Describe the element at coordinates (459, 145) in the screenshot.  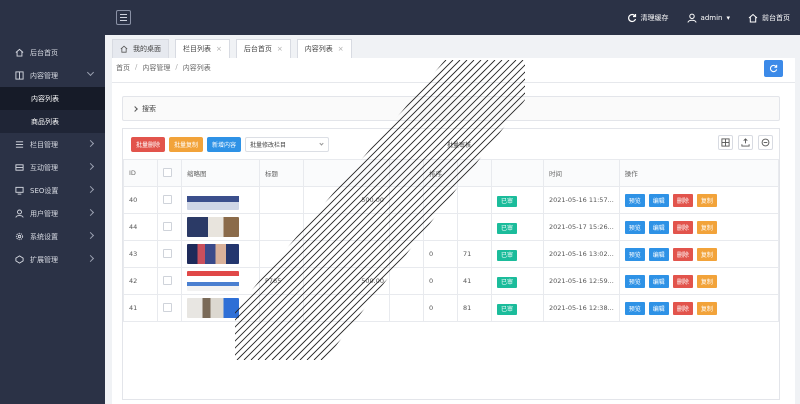
I see `batch-review-label: 批量审核` at that location.